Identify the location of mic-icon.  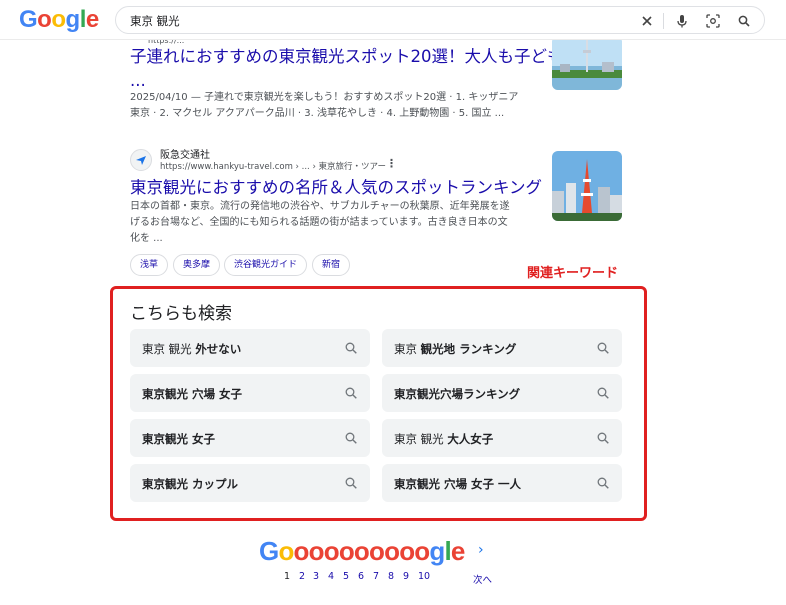
(682, 21).